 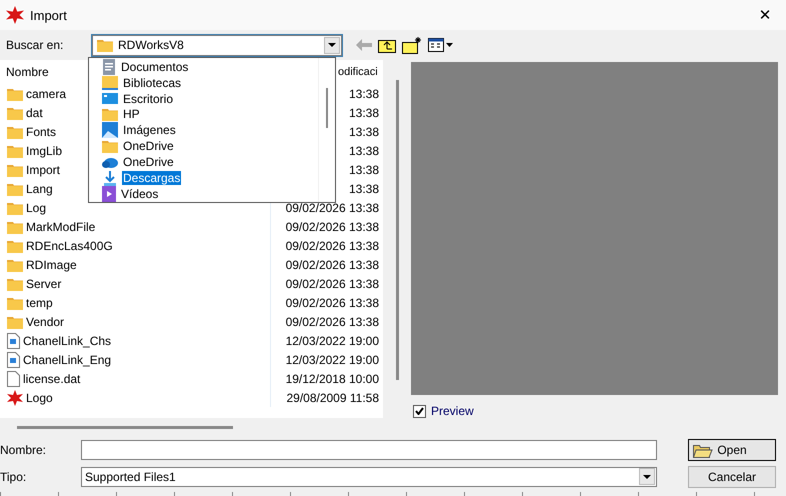 I want to click on name-label: Nombre:, so click(x=24, y=449).